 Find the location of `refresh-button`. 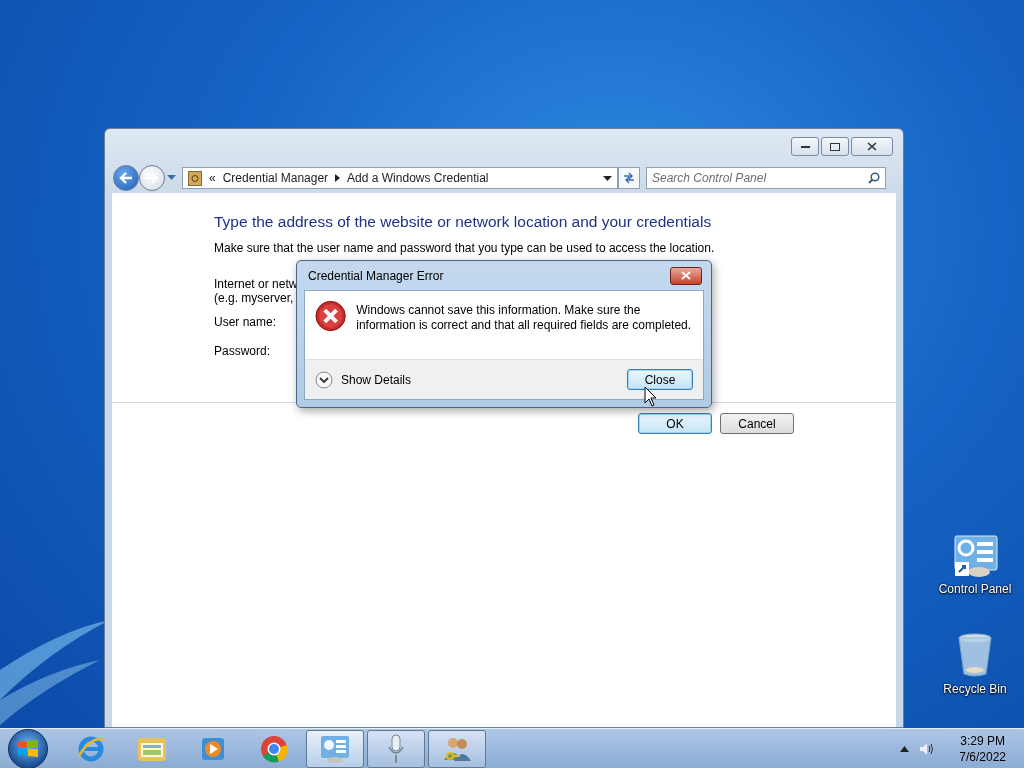

refresh-button is located at coordinates (629, 178).